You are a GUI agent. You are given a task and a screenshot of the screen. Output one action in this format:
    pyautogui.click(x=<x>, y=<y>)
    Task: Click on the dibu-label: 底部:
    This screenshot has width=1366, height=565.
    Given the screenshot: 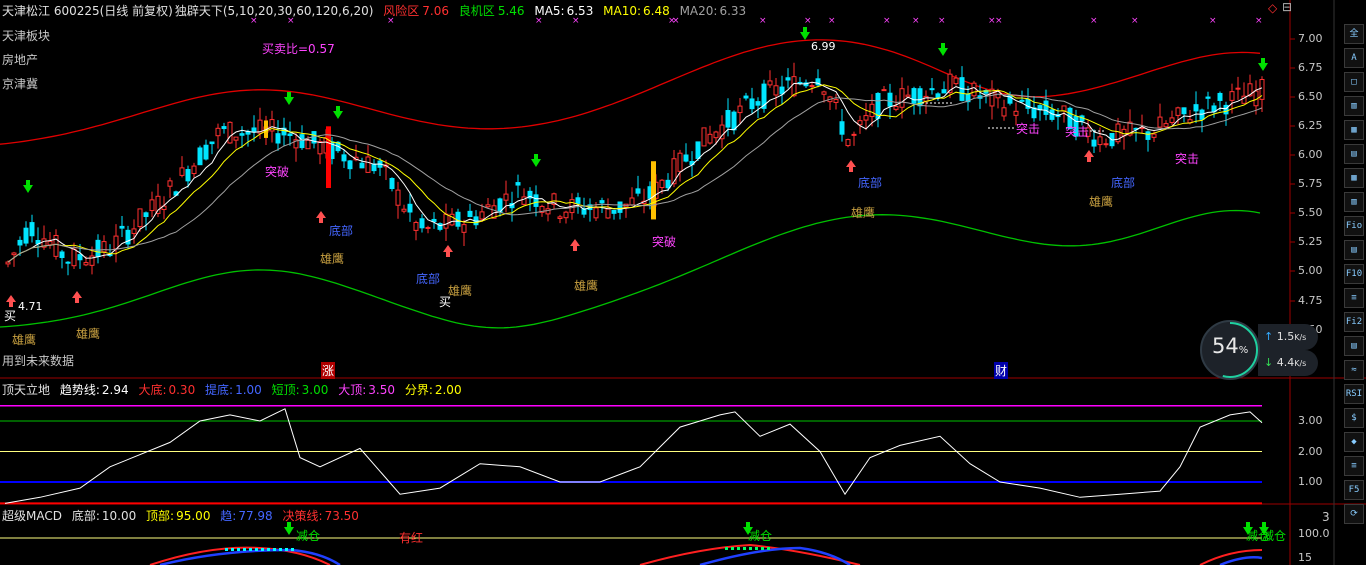 What is the action you would take?
    pyautogui.click(x=85, y=516)
    